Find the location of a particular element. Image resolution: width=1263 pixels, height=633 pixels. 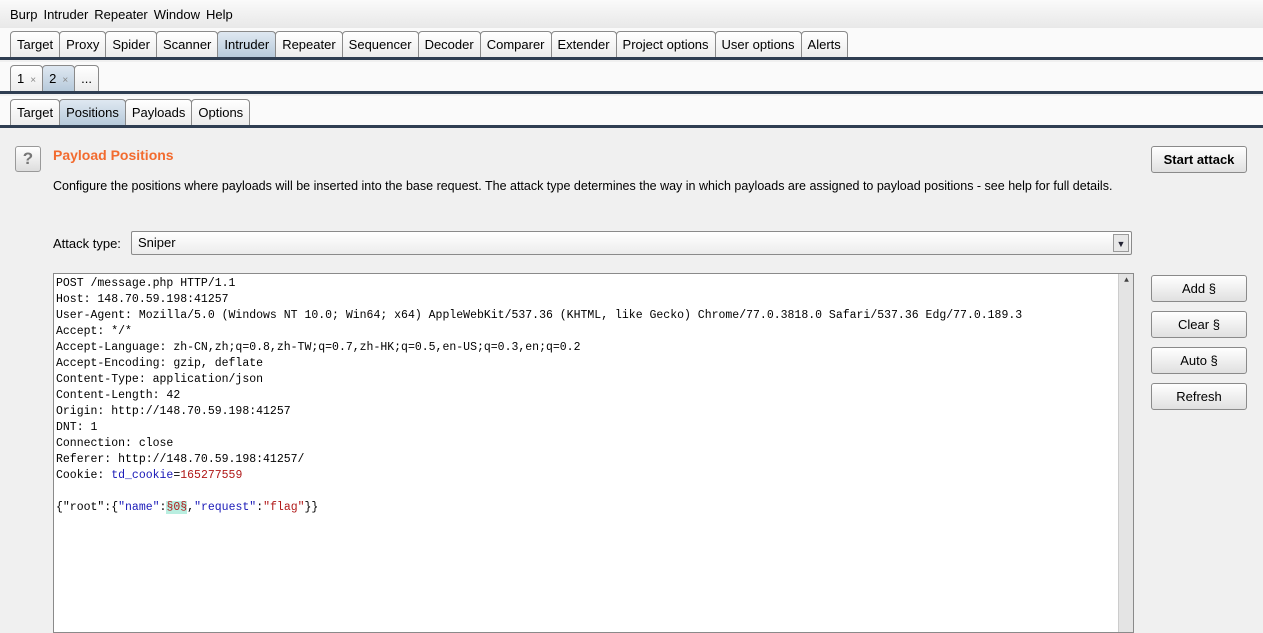

tab-positions: Positions is located at coordinates (92, 112).